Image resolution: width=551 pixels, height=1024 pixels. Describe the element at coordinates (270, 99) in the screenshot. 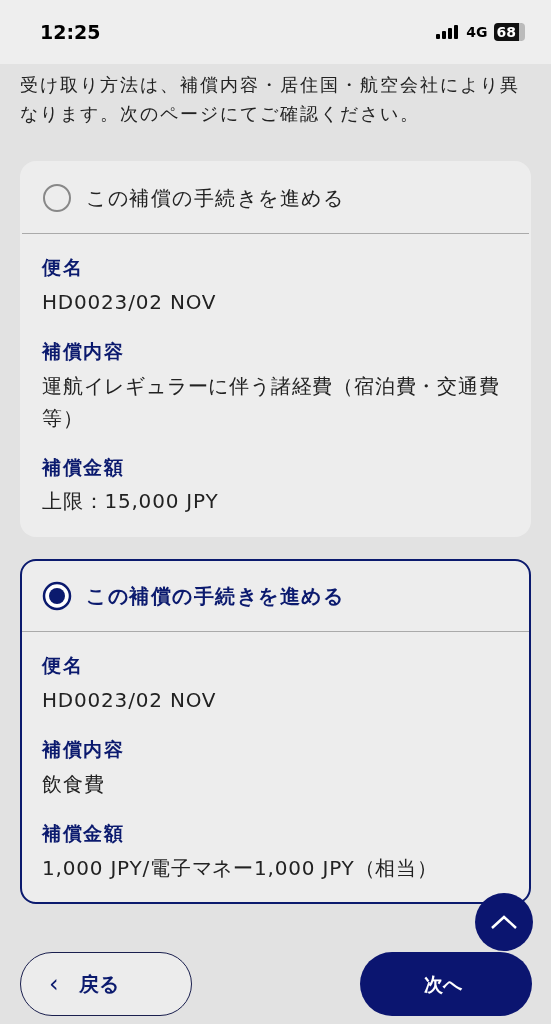

I see `intro-text: 受け取り方法は、補償内容・居住国・航空会社により異なります。次のページにてご確認ください。` at that location.